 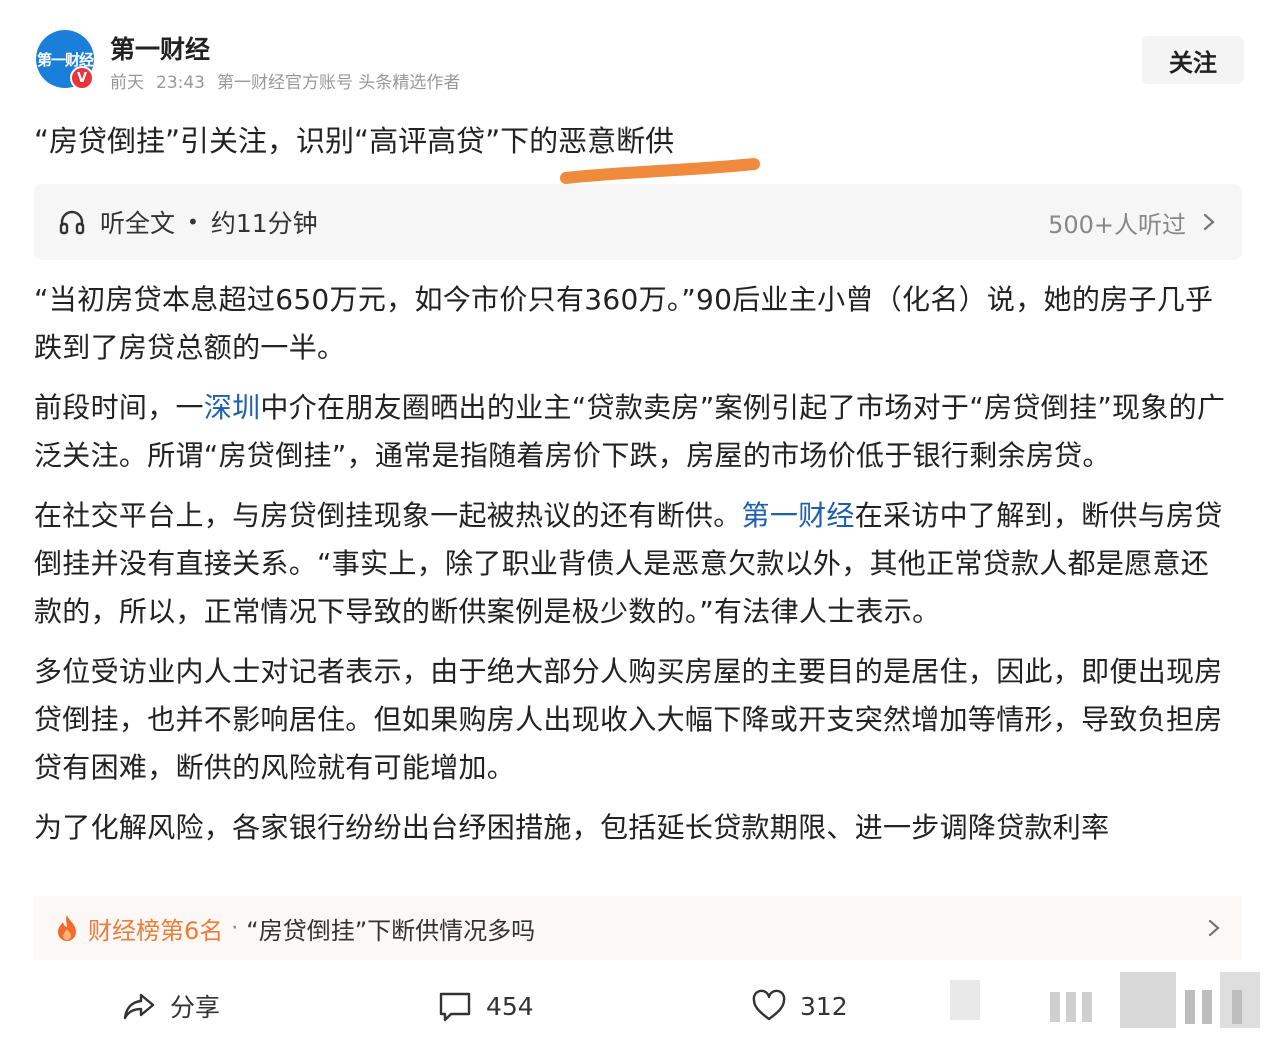 I want to click on hot-topic-text: “房贷倒挂”下断供情况多吗, so click(x=391, y=930).